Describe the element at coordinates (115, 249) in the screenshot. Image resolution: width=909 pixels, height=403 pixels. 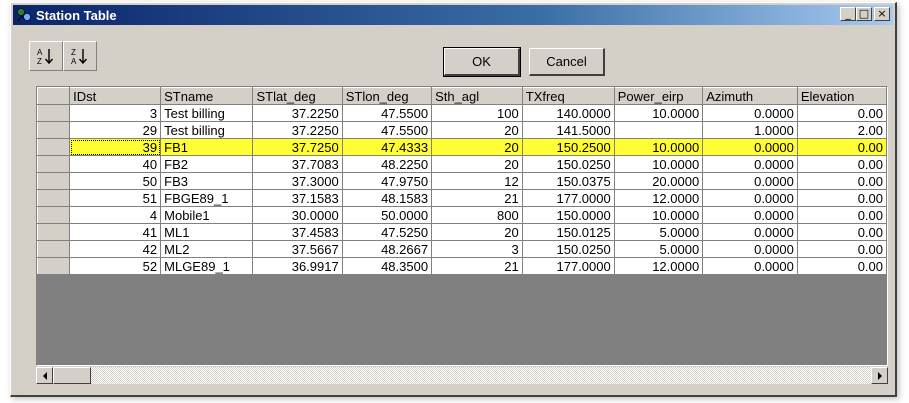
I see `table-cell-idst: 42` at that location.